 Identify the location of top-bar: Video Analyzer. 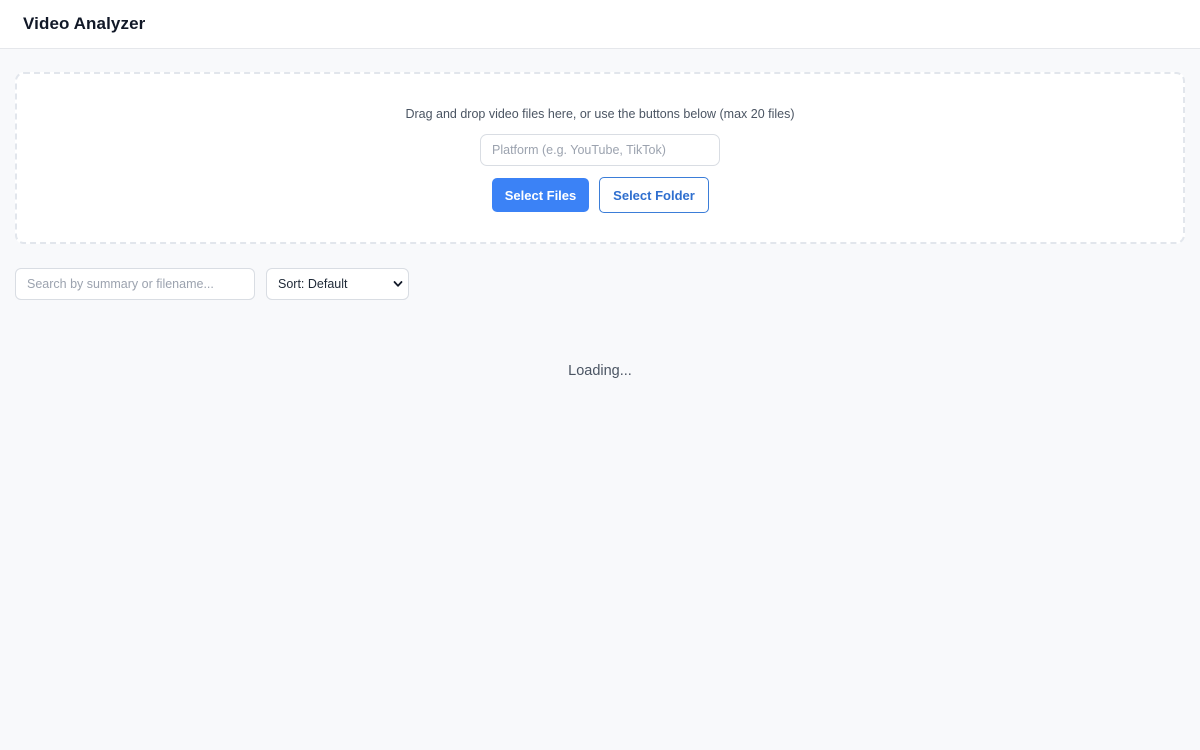
(600, 24).